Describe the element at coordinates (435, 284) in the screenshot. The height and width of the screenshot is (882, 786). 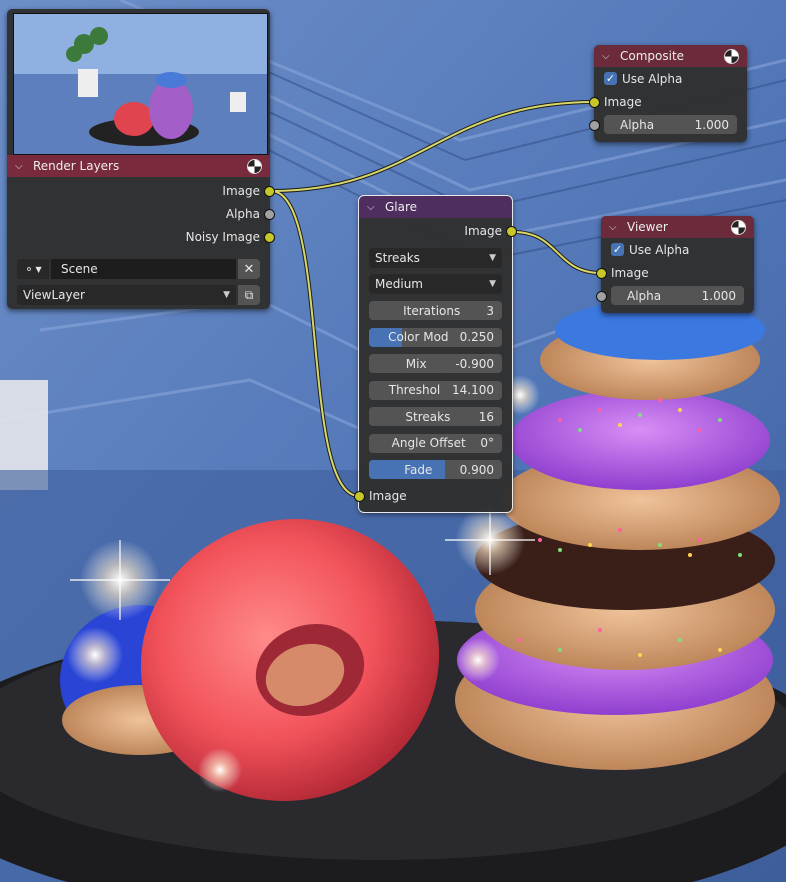
I see `quality-dropdown: Medium ▼` at that location.